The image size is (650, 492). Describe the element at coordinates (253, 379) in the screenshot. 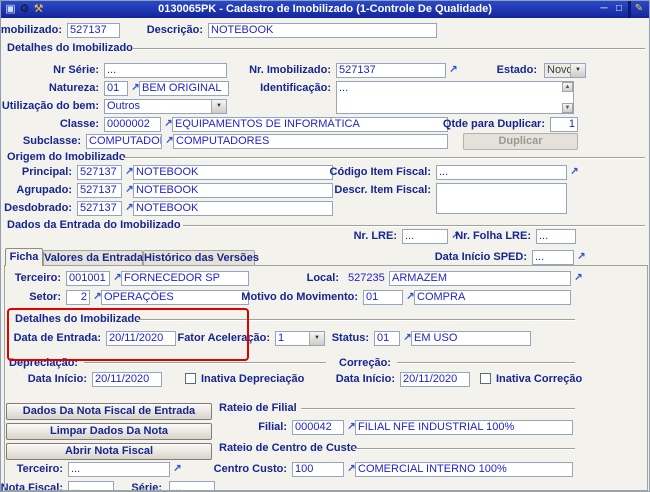

I see `inativa-depreciacao-label: Inativa Depreciação` at that location.